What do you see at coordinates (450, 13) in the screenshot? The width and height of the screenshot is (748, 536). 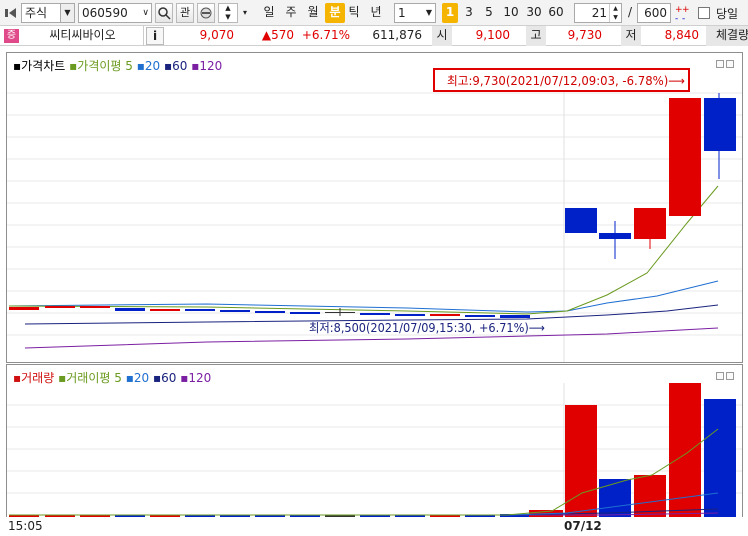 I see `interval-1: 1` at bounding box center [450, 13].